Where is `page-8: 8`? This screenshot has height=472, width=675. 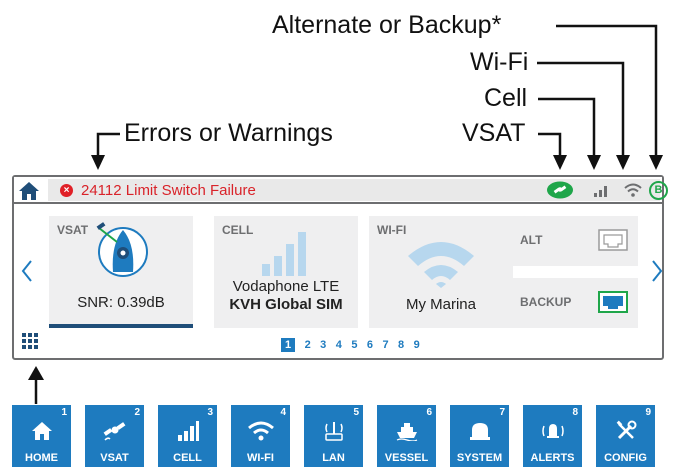
page-8: 8 is located at coordinates (401, 345).